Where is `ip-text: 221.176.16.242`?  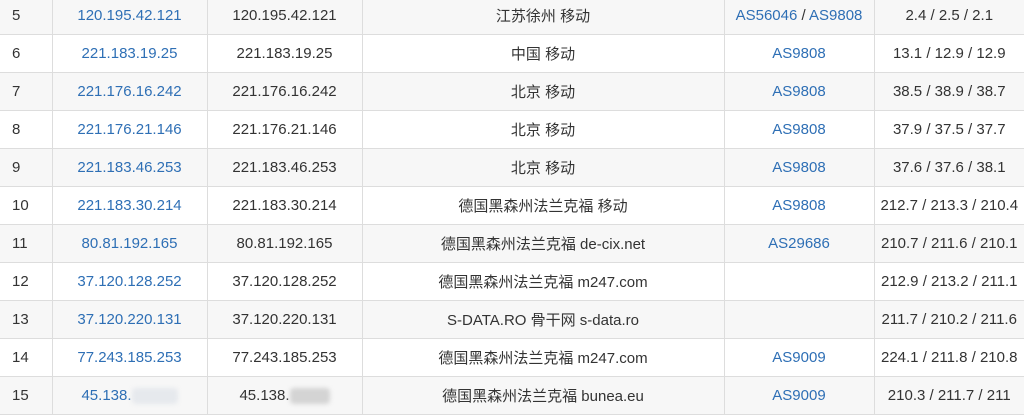 ip-text: 221.176.16.242 is located at coordinates (284, 91).